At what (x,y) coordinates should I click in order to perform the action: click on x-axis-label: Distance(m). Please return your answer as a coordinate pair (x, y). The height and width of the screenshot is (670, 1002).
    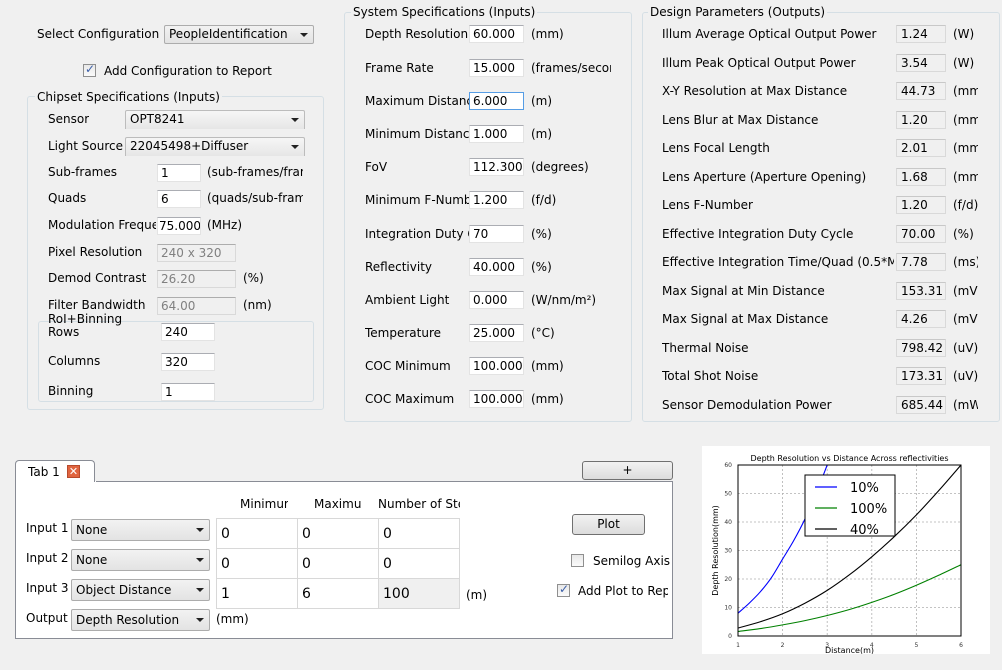
    Looking at the image, I should click on (849, 650).